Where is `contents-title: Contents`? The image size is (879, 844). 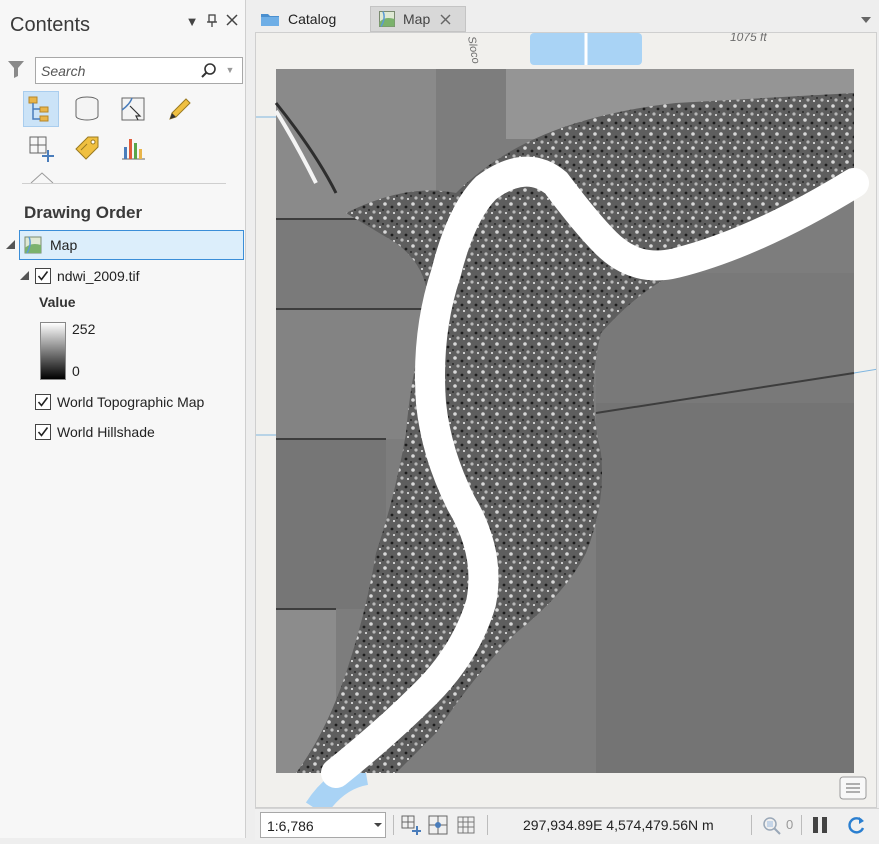 contents-title: Contents is located at coordinates (50, 25).